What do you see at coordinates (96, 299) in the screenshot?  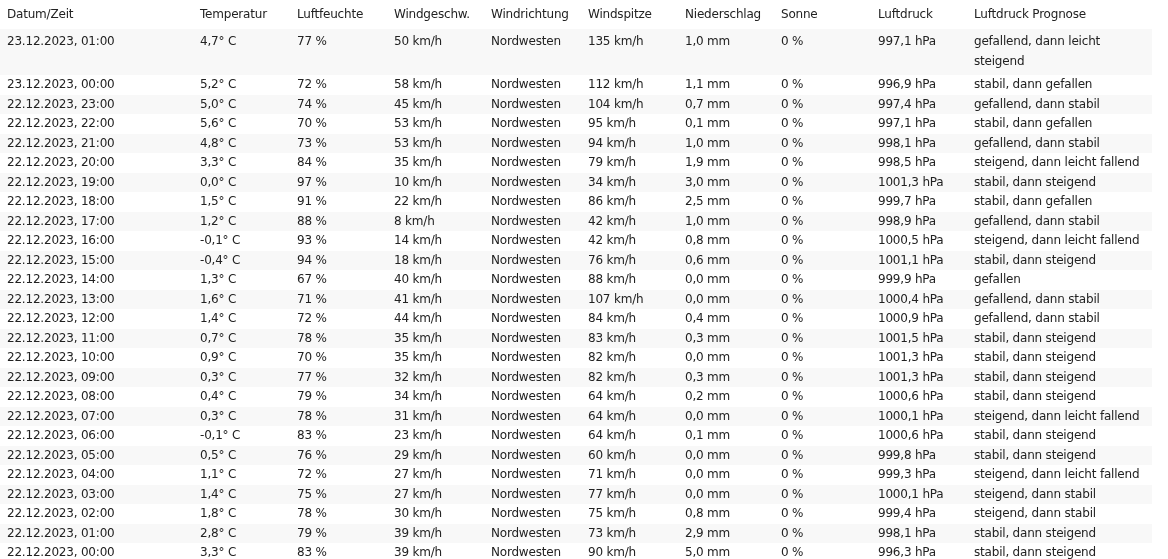 I see `table-cell: 22.12.2023, 13:00` at bounding box center [96, 299].